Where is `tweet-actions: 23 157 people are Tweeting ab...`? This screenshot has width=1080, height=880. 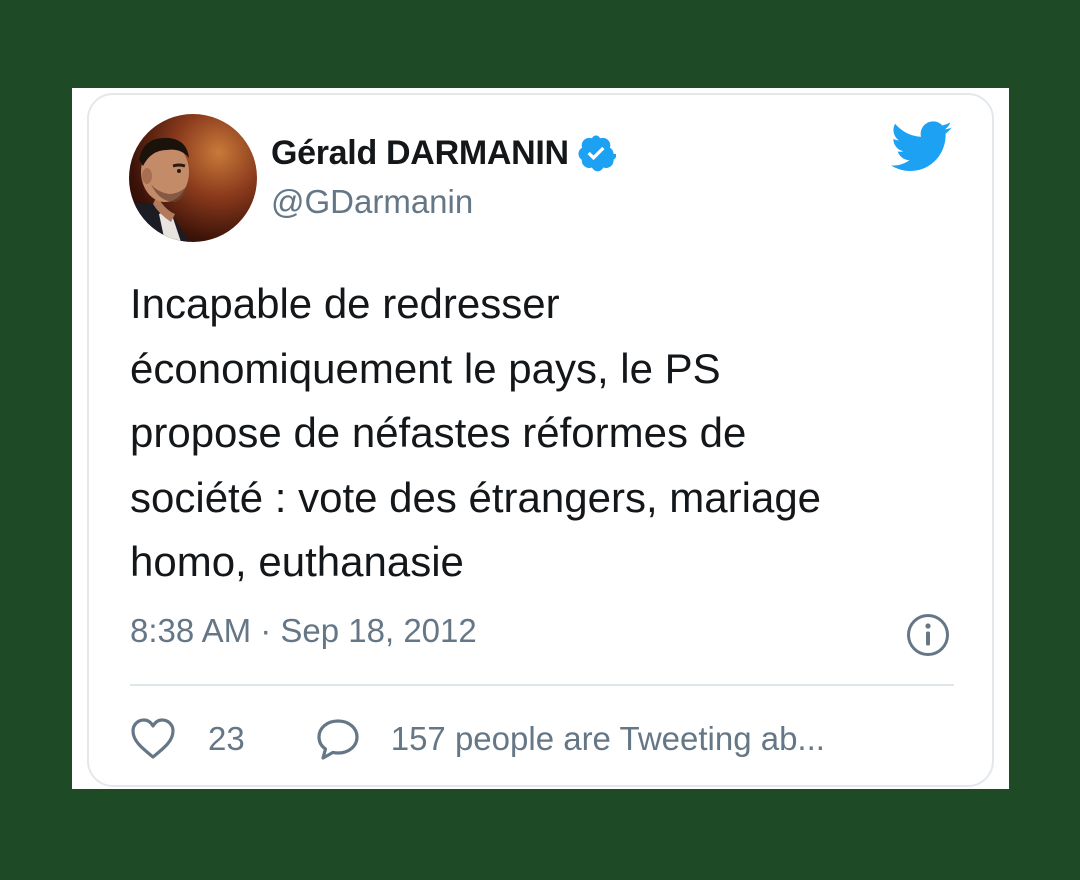 tweet-actions: 23 157 people are Tweeting ab... is located at coordinates (477, 739).